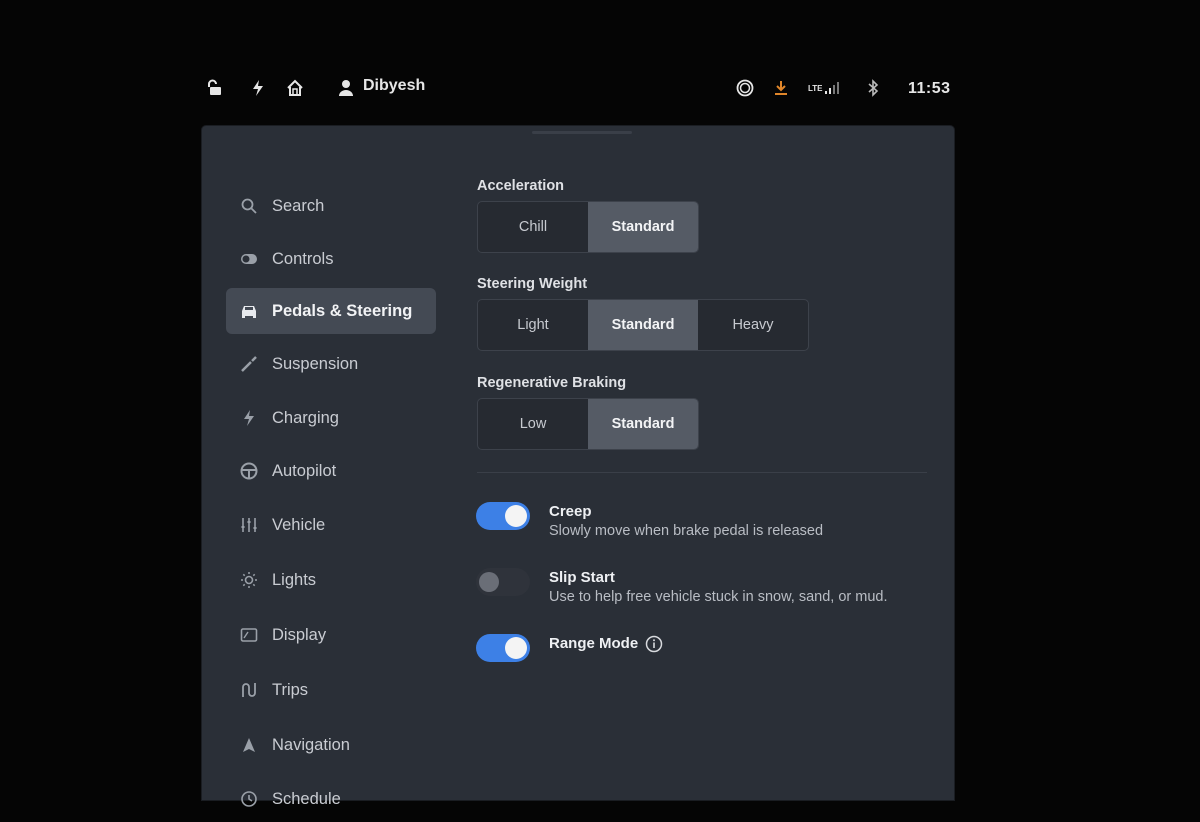 Image resolution: width=1200 pixels, height=822 pixels. I want to click on sidebar-item-pedals-steering: Pedals & Steering, so click(331, 311).